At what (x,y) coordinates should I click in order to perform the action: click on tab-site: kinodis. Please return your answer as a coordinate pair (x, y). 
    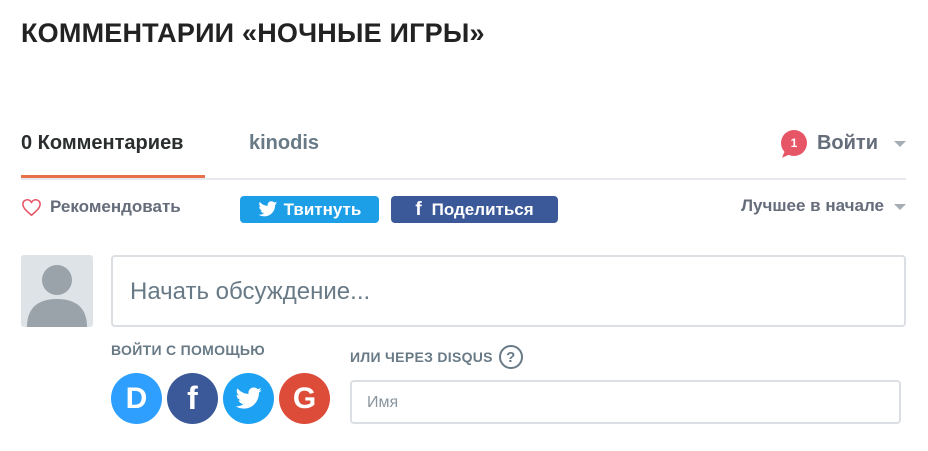
    Looking at the image, I should click on (284, 143).